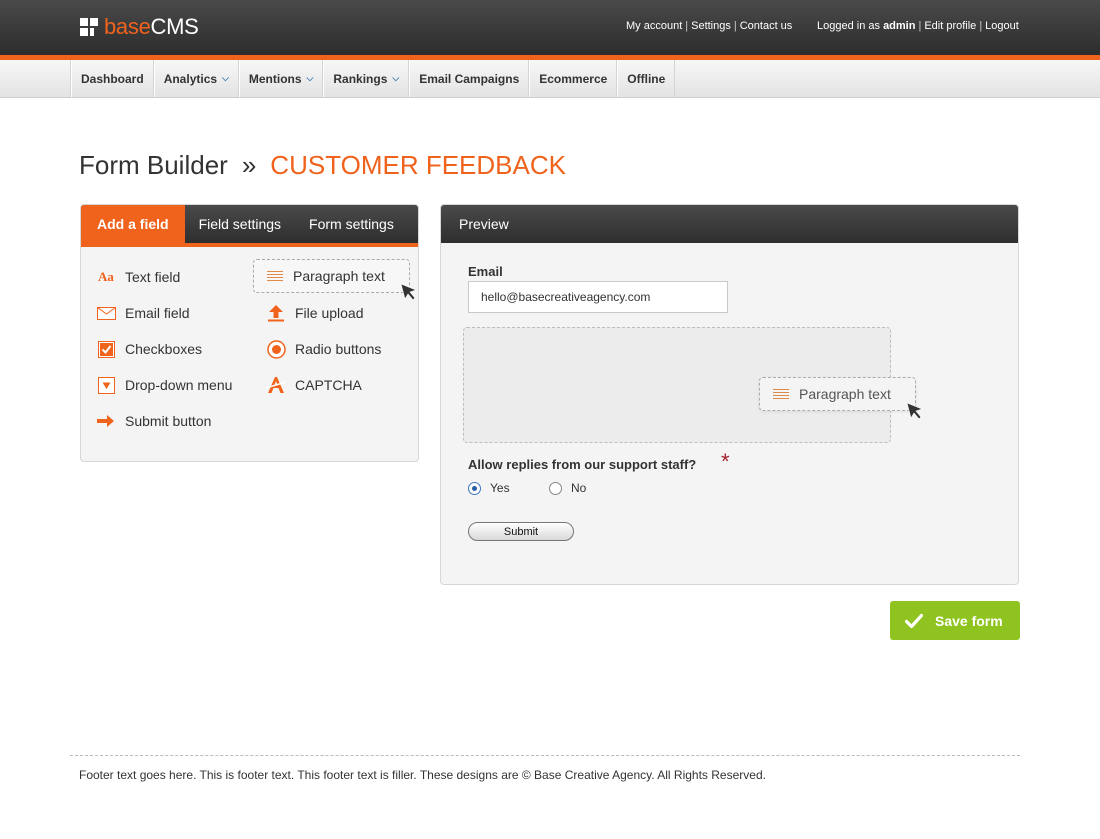 The height and width of the screenshot is (839, 1100). I want to click on logo-text: baseCMS, so click(151, 26).